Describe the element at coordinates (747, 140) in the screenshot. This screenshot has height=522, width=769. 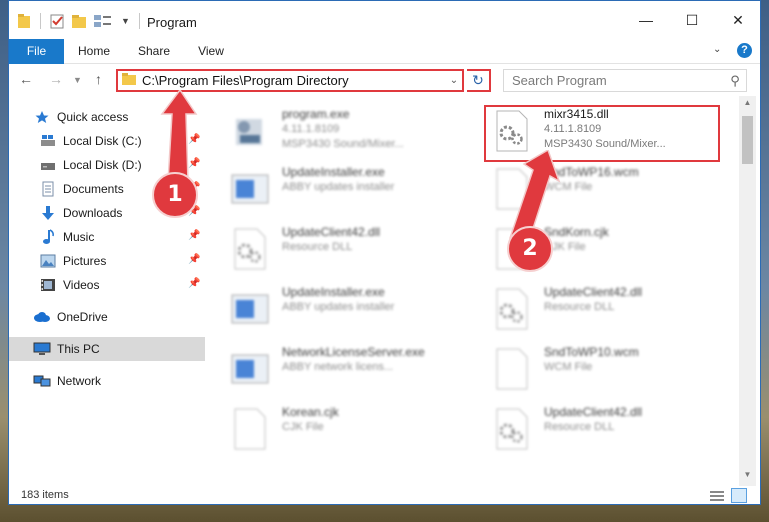
I see `scroll-thumb` at that location.